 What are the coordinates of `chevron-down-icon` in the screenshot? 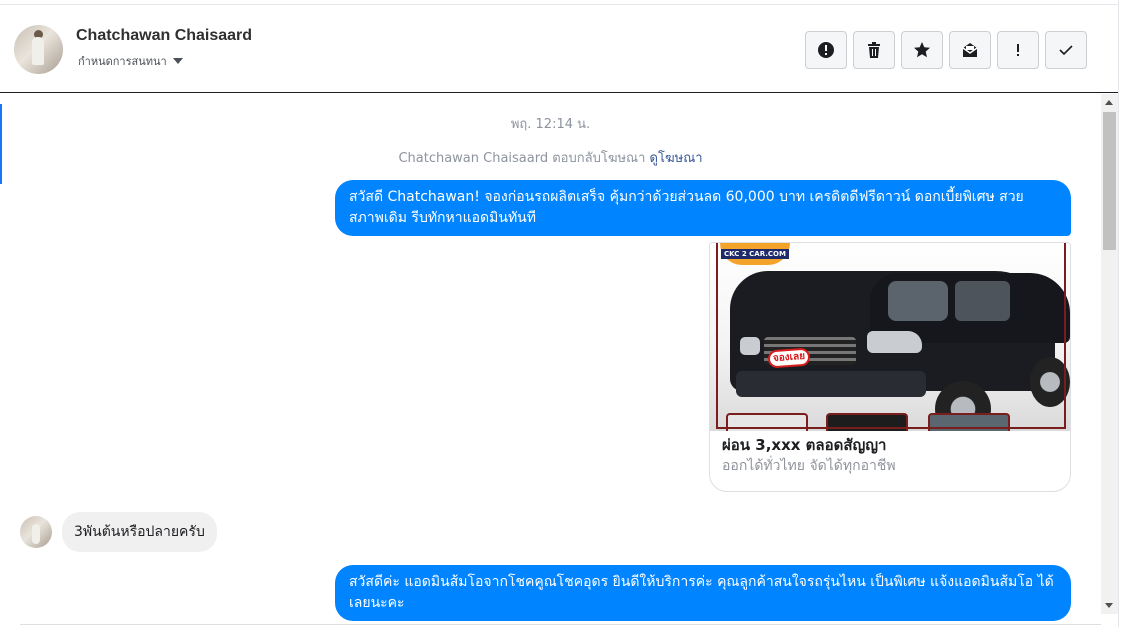 It's located at (177, 61).